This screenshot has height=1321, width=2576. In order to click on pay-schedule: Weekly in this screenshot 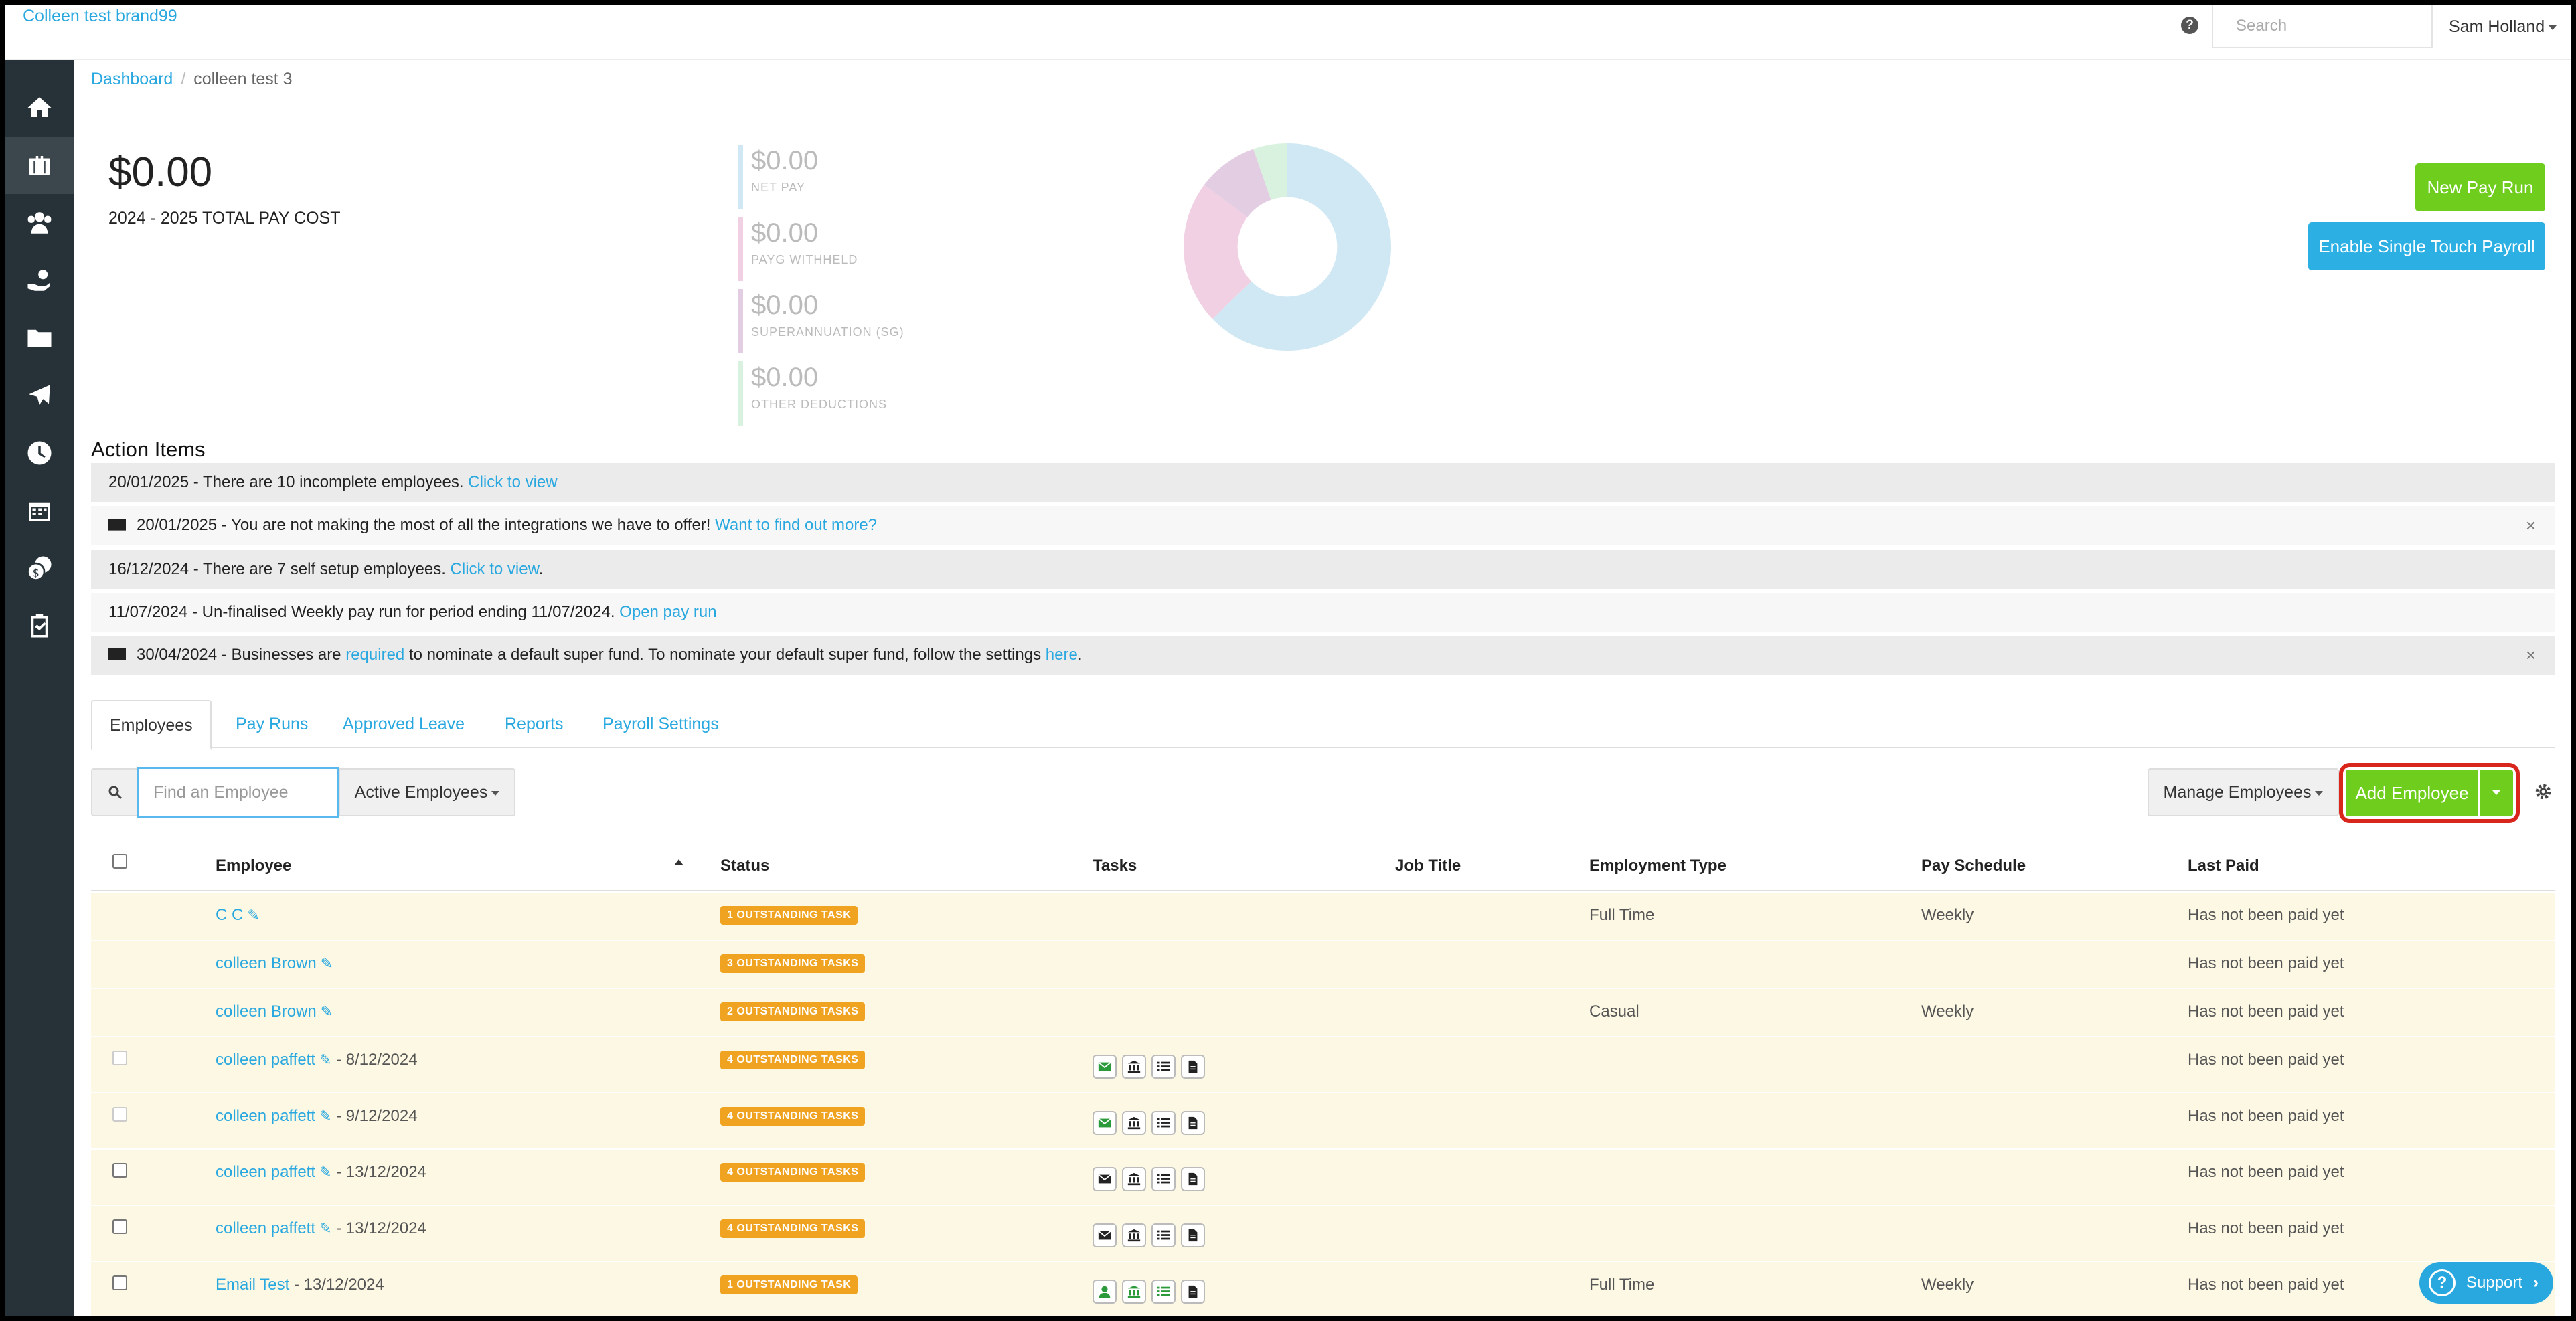, I will do `click(1948, 1011)`.